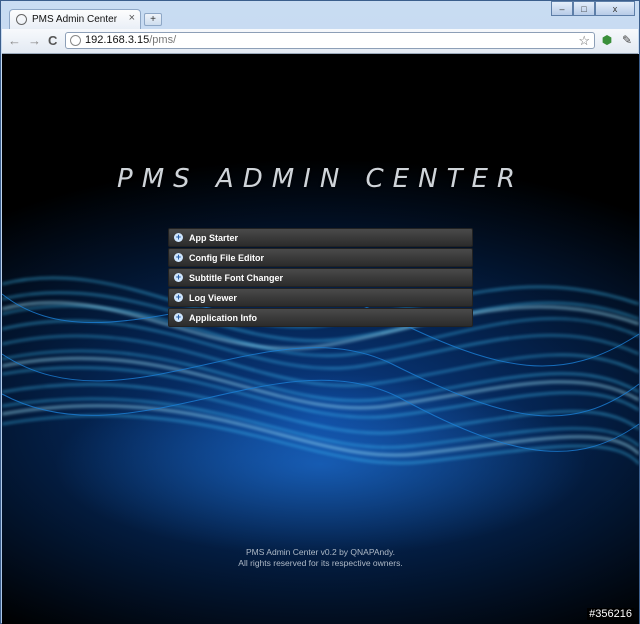  What do you see at coordinates (223, 318) in the screenshot?
I see `menu-item-label: Application Info` at bounding box center [223, 318].